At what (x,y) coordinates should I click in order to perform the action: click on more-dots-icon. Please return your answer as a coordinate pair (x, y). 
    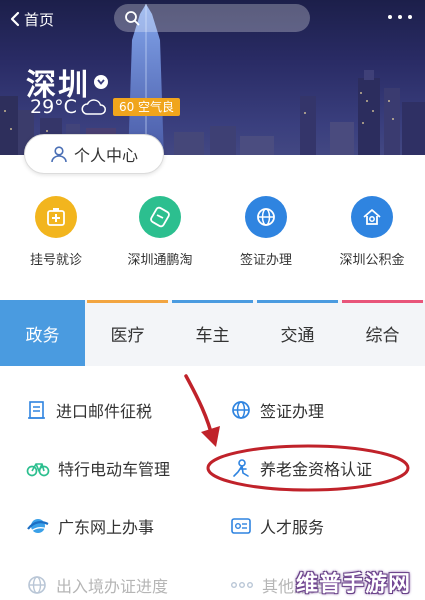
    Looking at the image, I should click on (242, 584).